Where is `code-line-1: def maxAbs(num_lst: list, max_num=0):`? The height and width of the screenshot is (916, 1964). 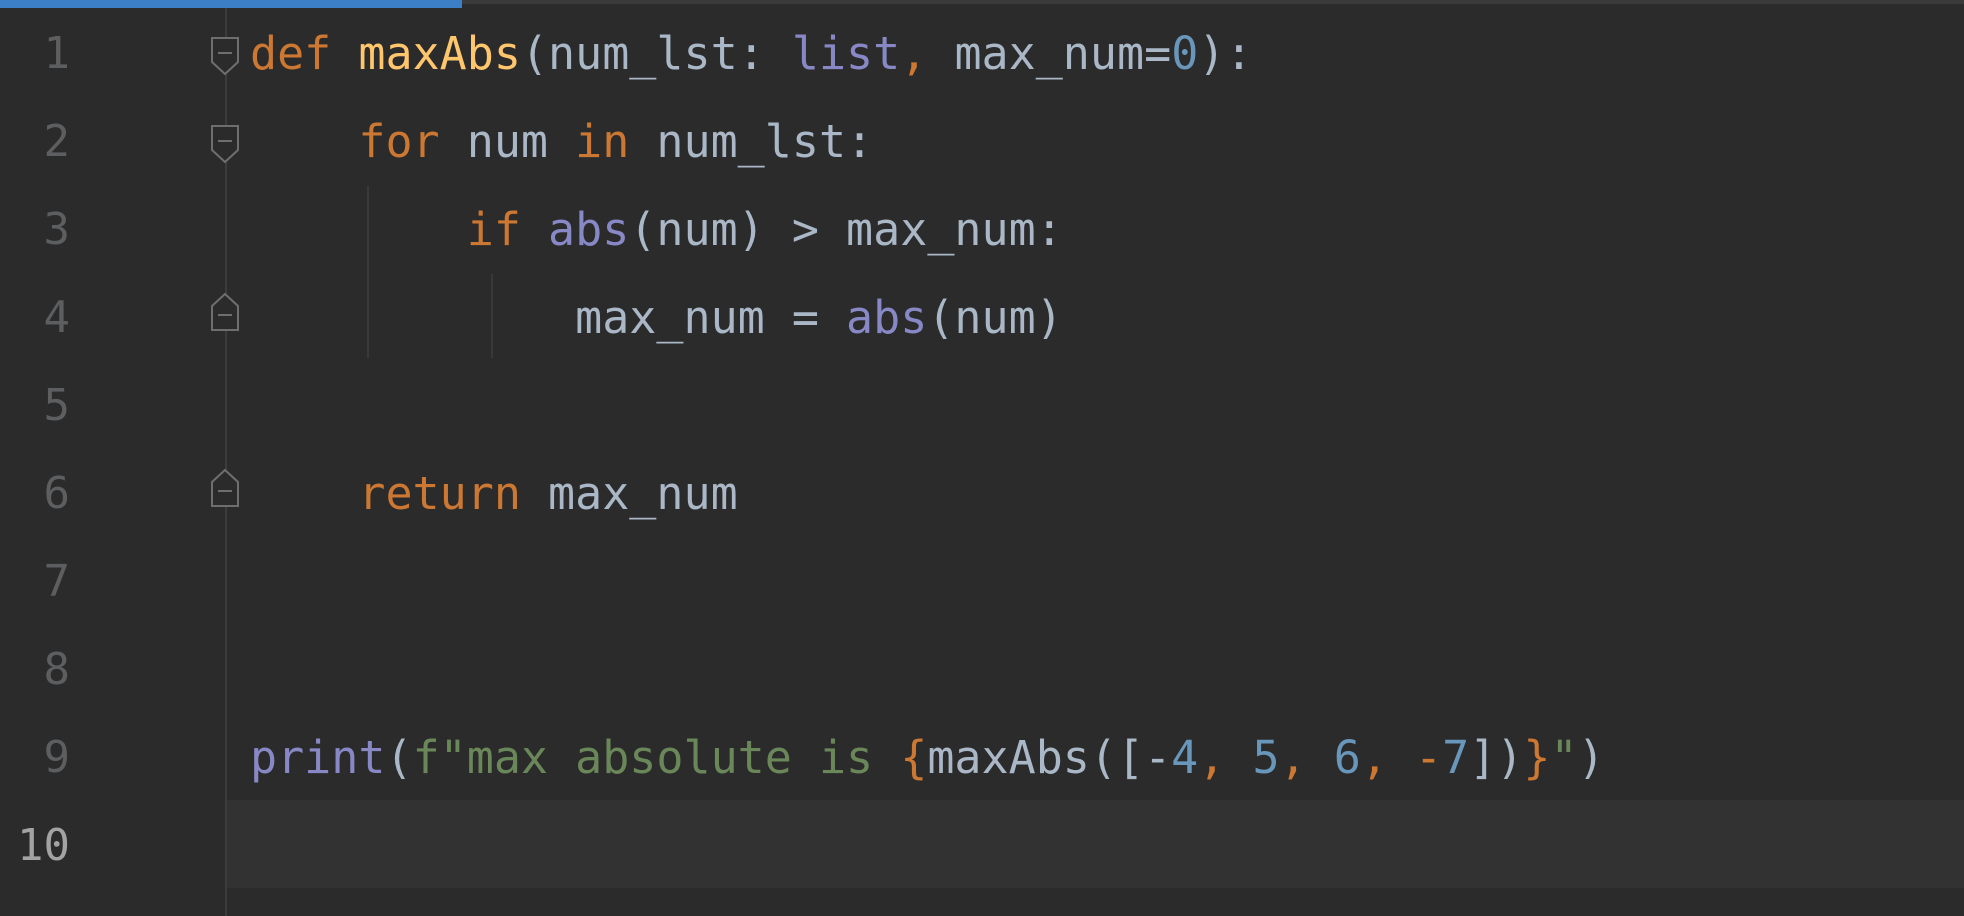 code-line-1: def maxAbs(num_lst: list, max_num=0): is located at coordinates (751, 54).